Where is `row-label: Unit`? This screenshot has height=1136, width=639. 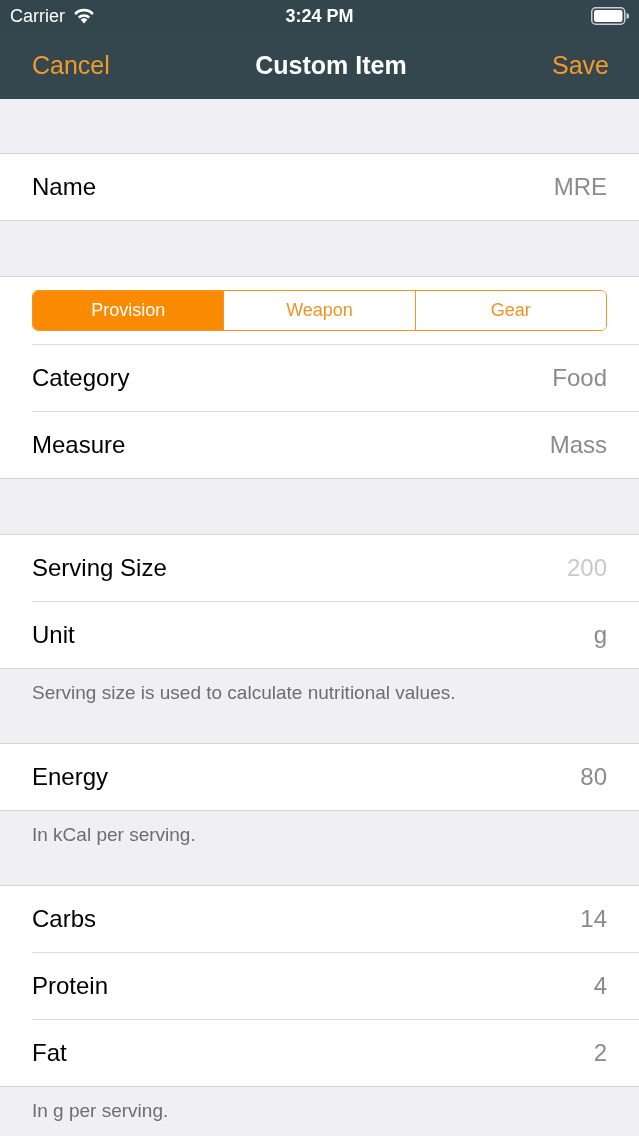 row-label: Unit is located at coordinates (53, 635).